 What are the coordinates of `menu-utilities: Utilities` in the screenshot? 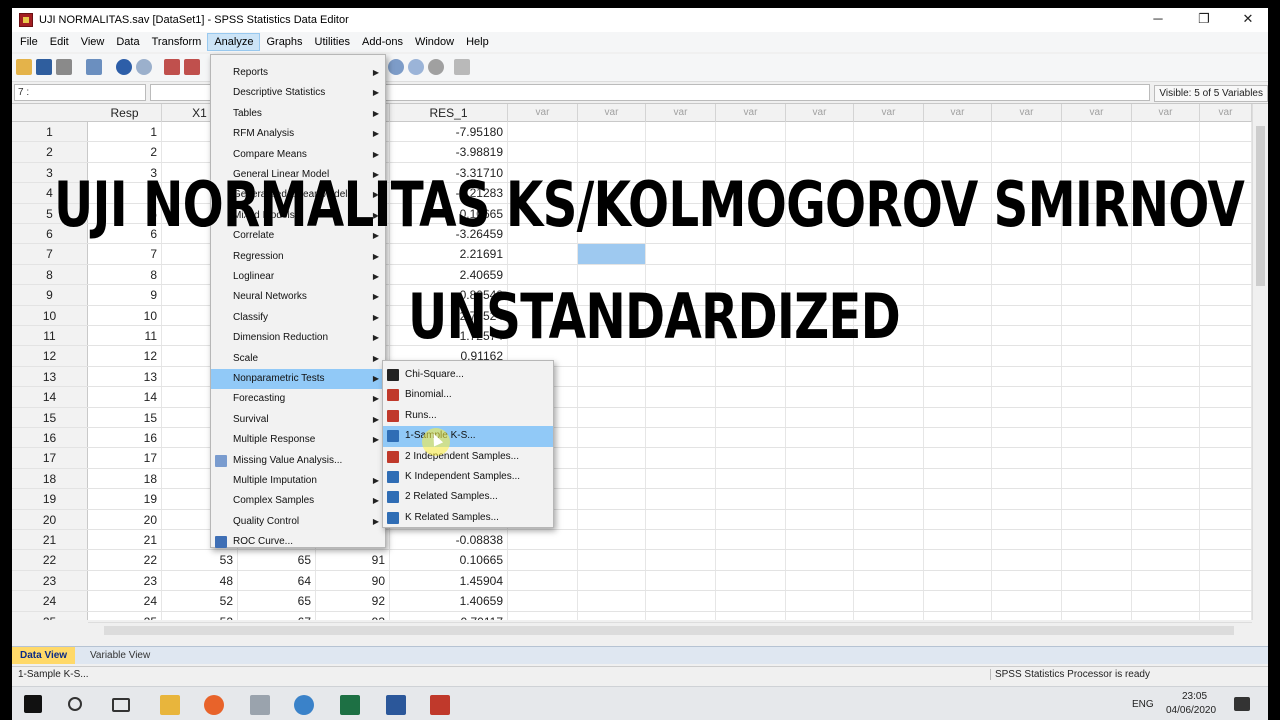 It's located at (332, 42).